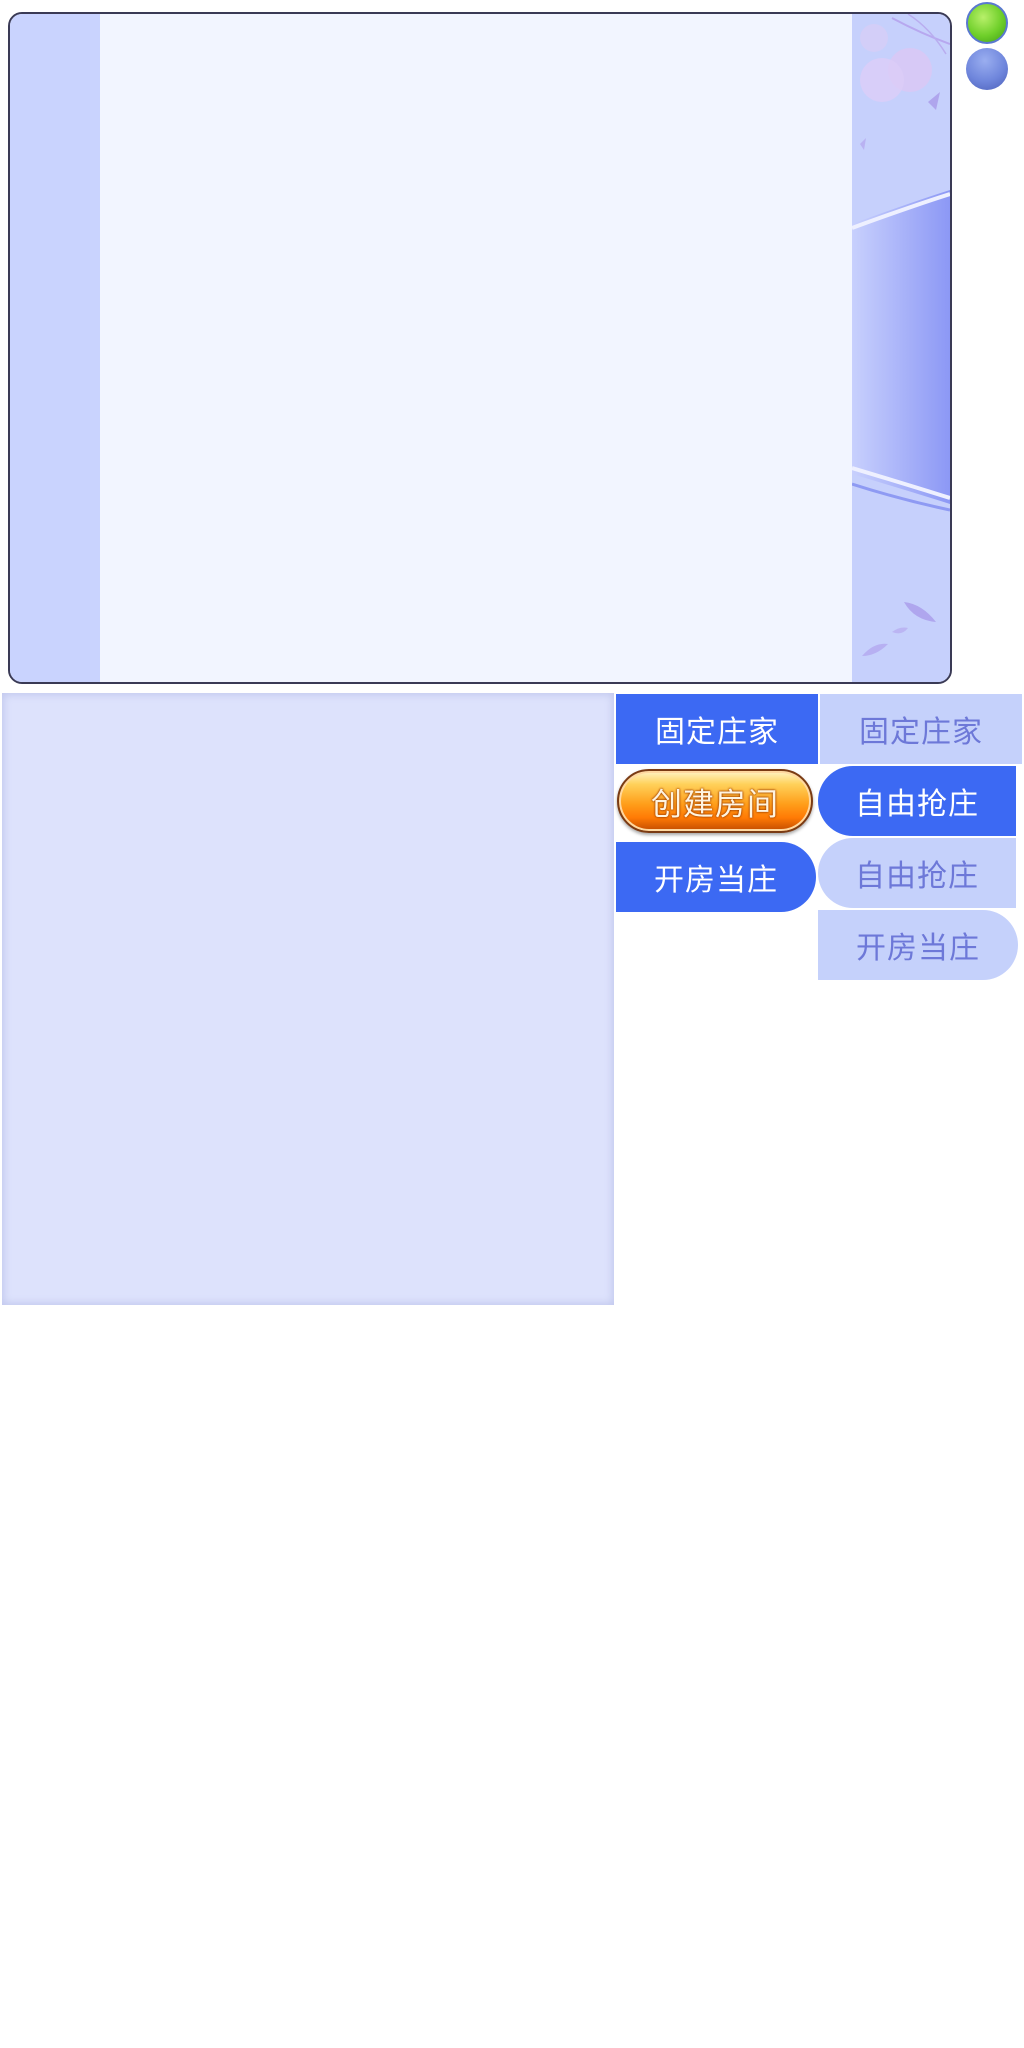 The height and width of the screenshot is (2048, 1024). What do you see at coordinates (987, 69) in the screenshot?
I see `blue-orb-icon` at bounding box center [987, 69].